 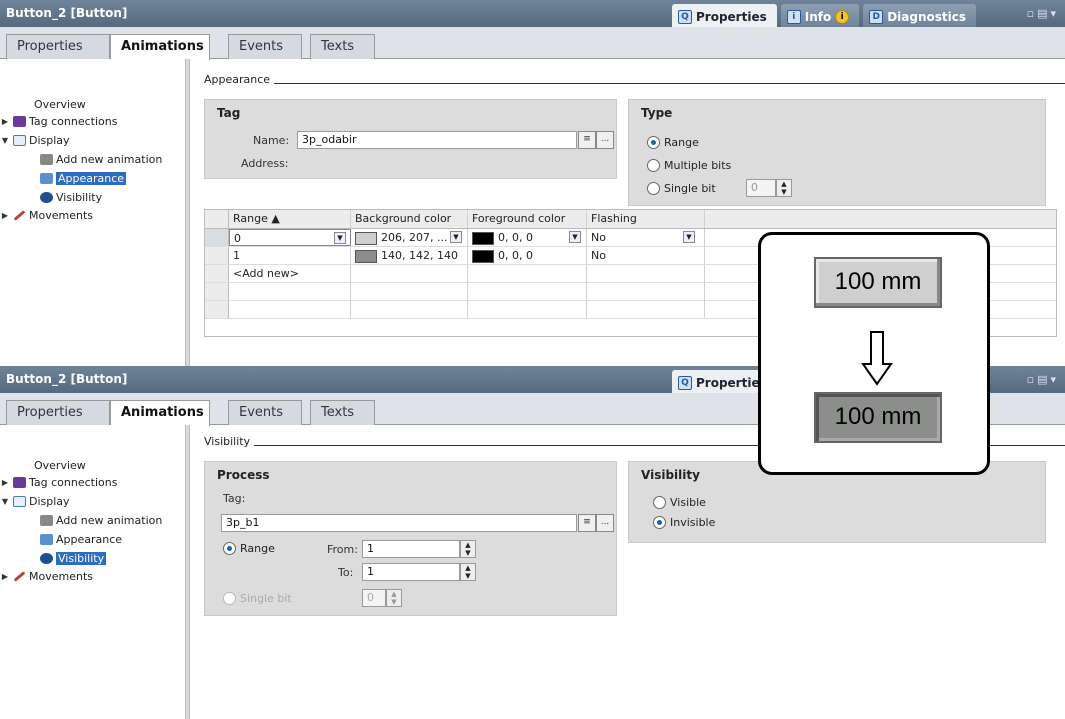 What do you see at coordinates (249, 548) in the screenshot?
I see `process-range-radio: Range` at bounding box center [249, 548].